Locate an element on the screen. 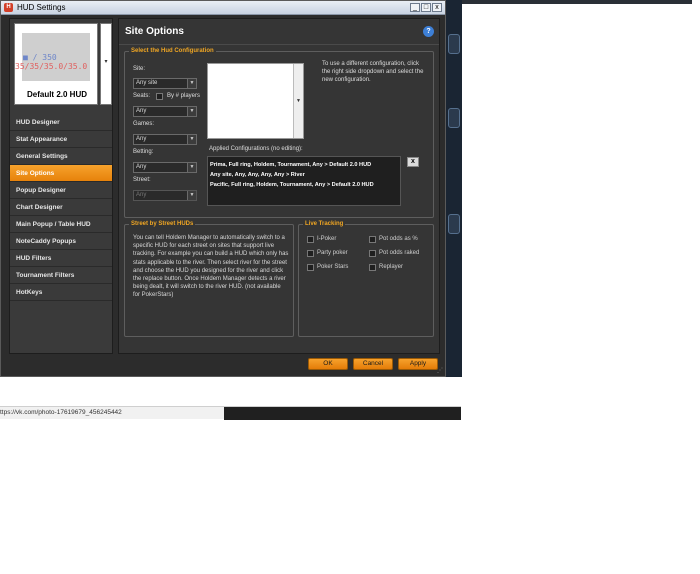 The image size is (700, 574). hud-configuration-list: ▼ is located at coordinates (255, 101).